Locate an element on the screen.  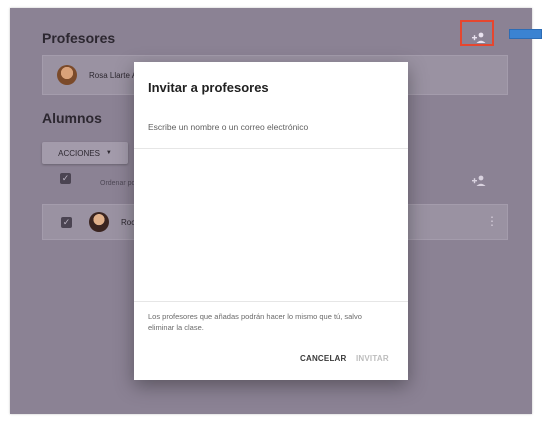
accent-tab is located at coordinates (525, 34).